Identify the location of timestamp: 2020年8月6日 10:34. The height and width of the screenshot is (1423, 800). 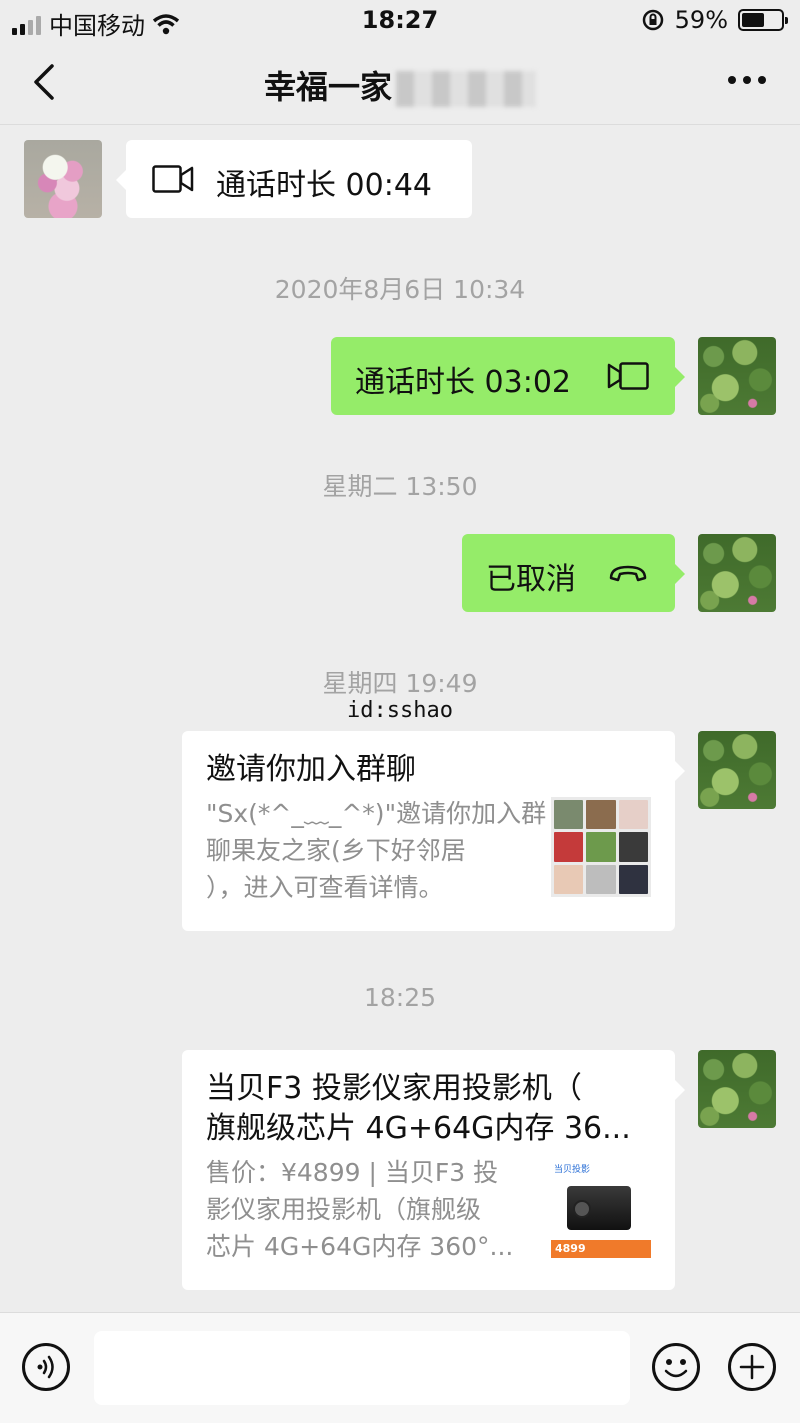
(400, 289).